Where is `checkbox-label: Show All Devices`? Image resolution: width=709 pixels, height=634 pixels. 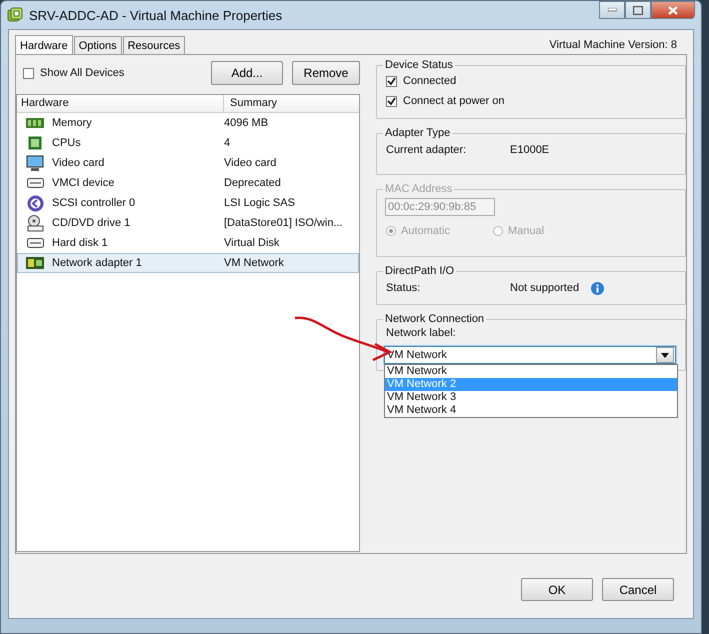 checkbox-label: Show All Devices is located at coordinates (82, 73).